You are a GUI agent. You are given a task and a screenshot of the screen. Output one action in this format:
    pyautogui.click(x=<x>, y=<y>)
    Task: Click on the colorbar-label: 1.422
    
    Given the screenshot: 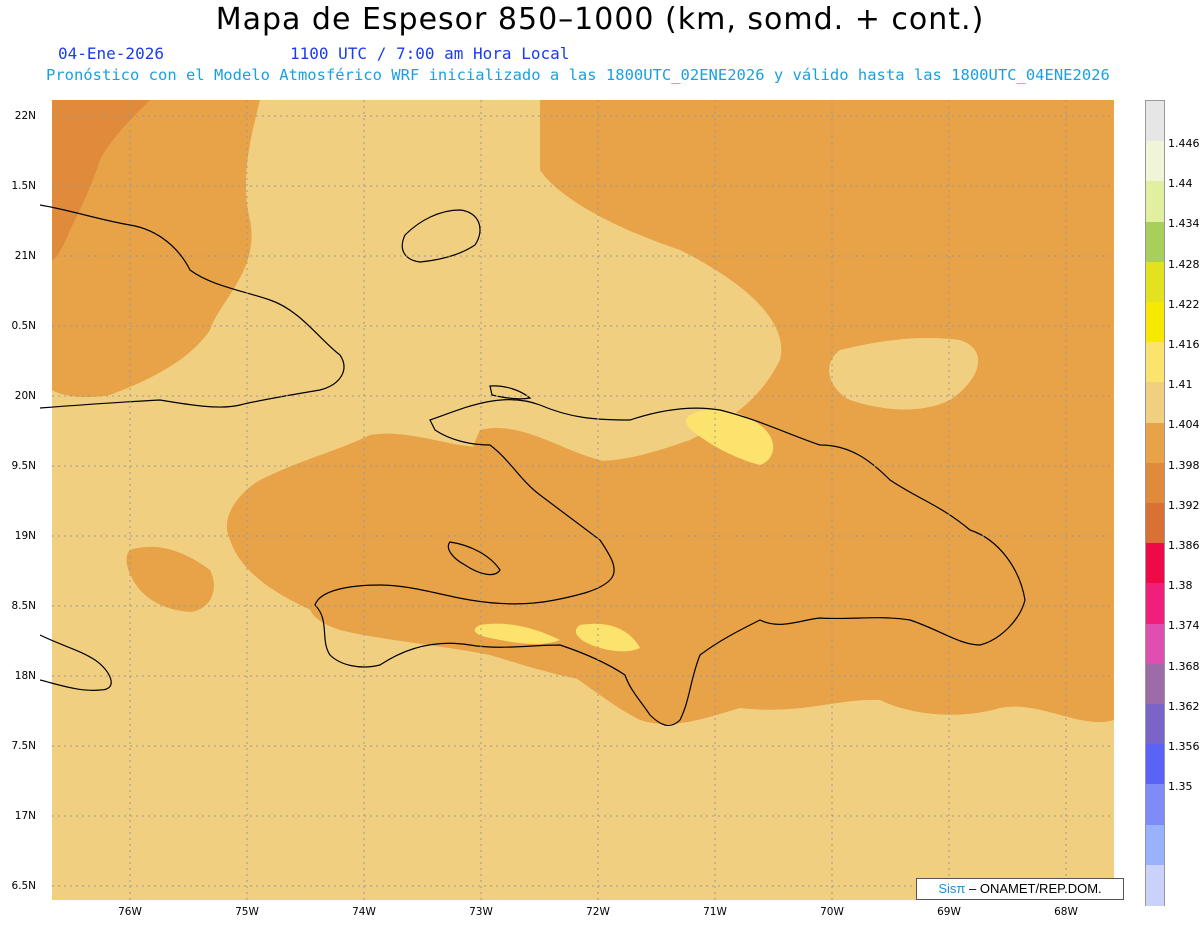 What is the action you would take?
    pyautogui.click(x=1184, y=304)
    